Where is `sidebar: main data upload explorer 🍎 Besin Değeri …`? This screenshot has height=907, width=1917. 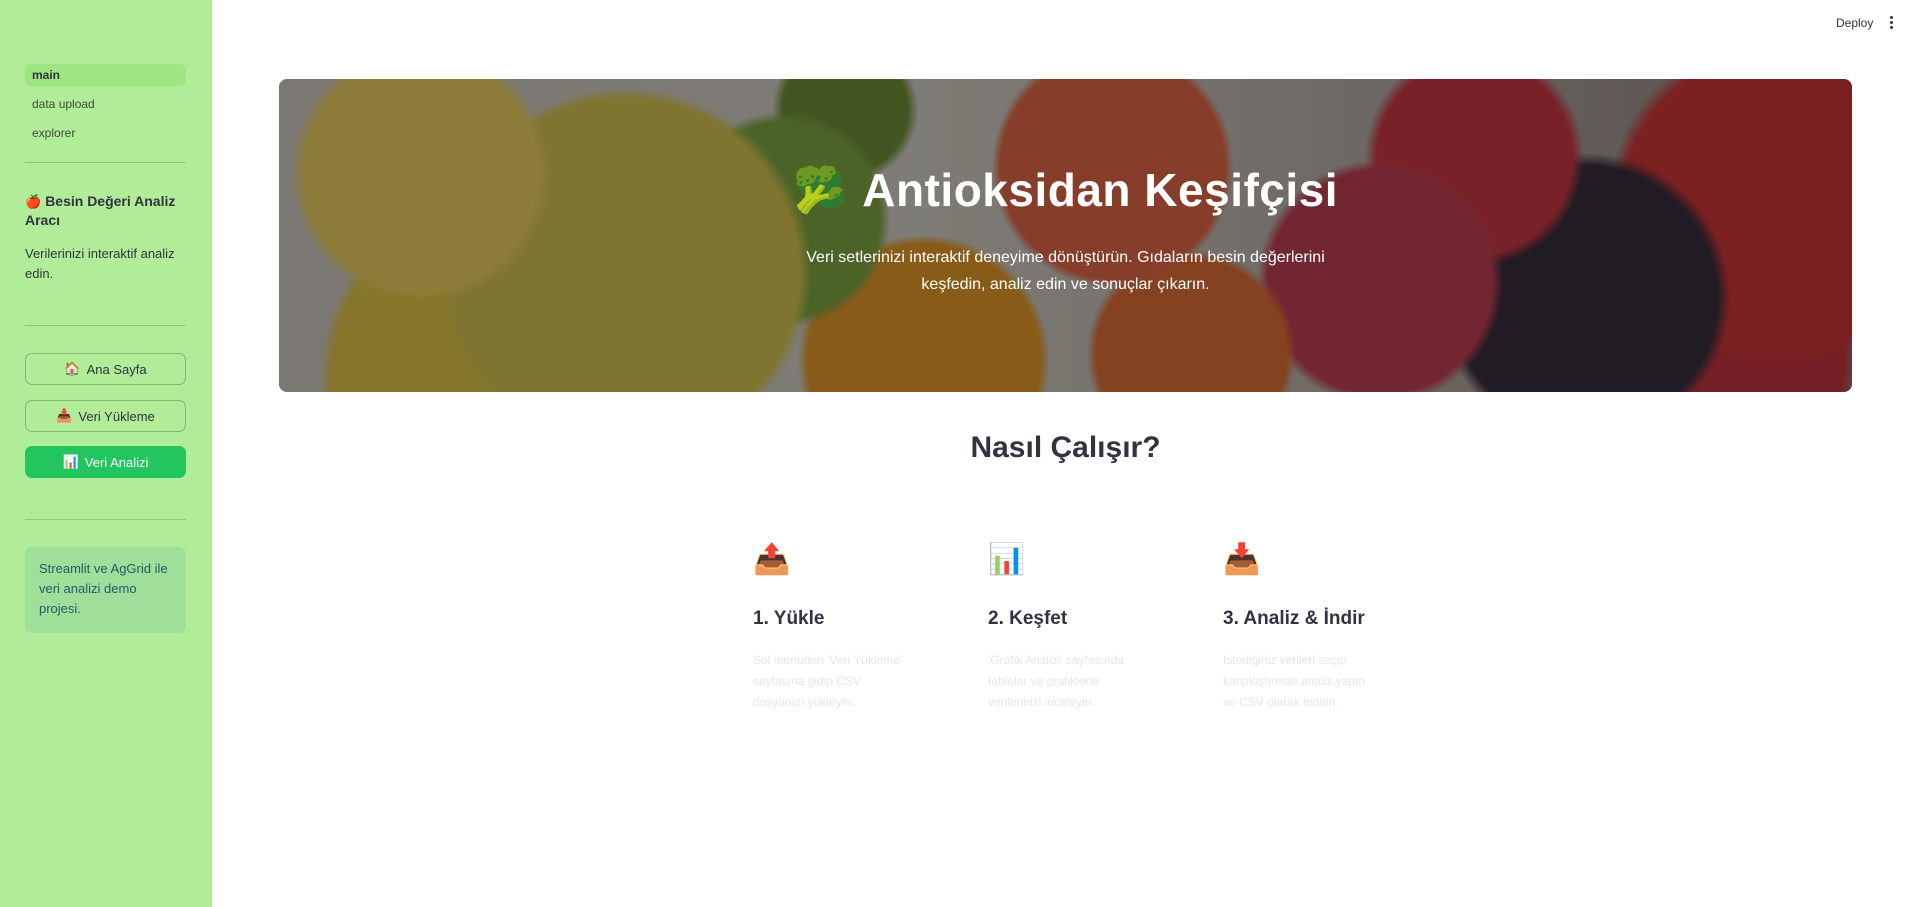 sidebar: main data upload explorer 🍎 Besin Değeri … is located at coordinates (106, 453).